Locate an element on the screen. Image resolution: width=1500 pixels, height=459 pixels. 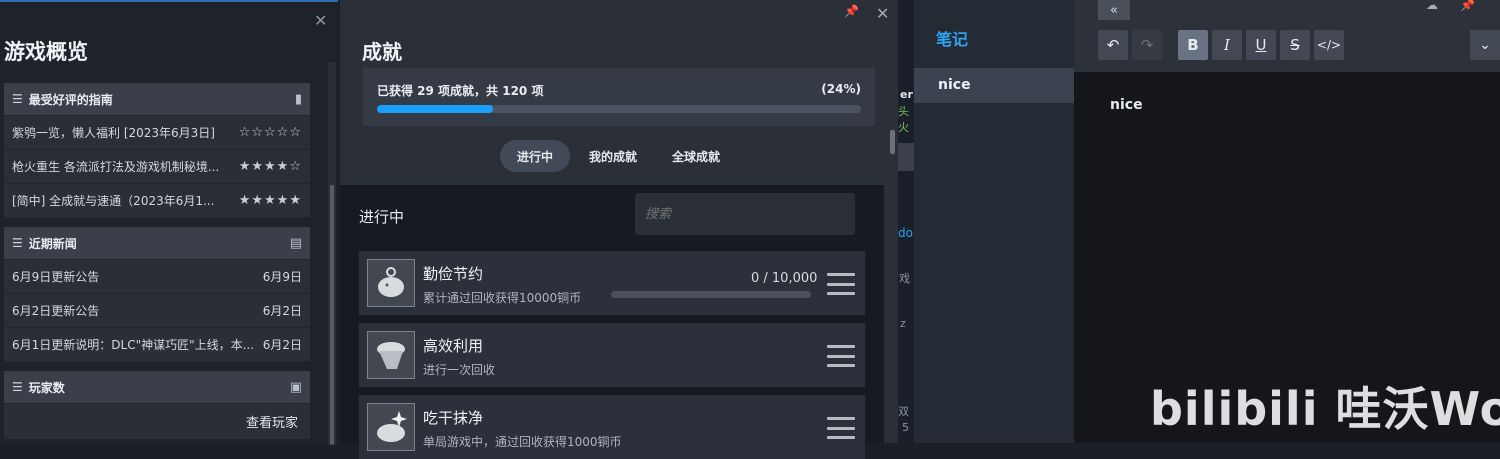
note-content: nice is located at coordinates (1126, 105).